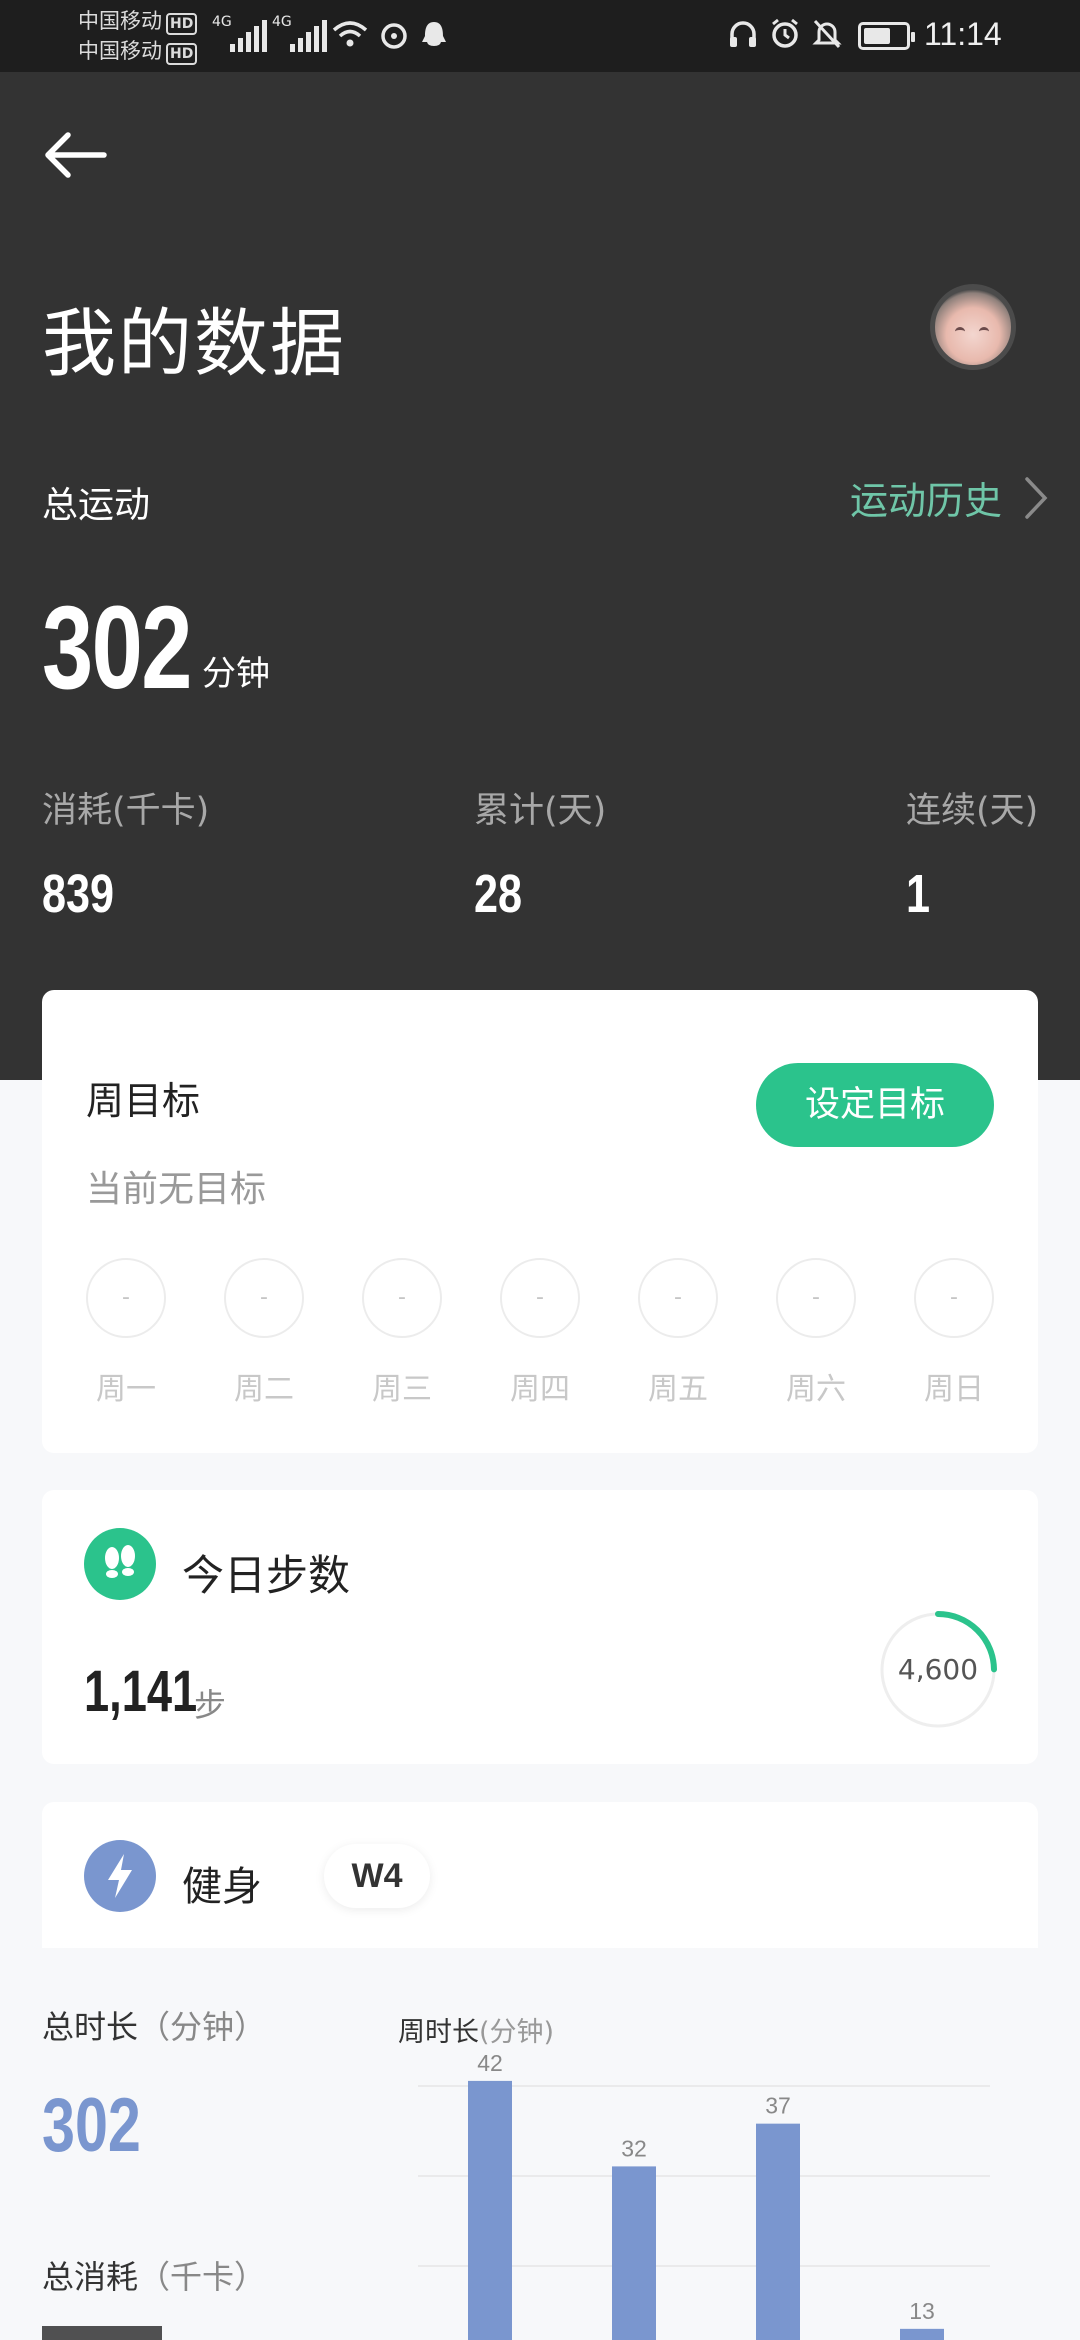  I want to click on wifi-icon, so click(350, 38).